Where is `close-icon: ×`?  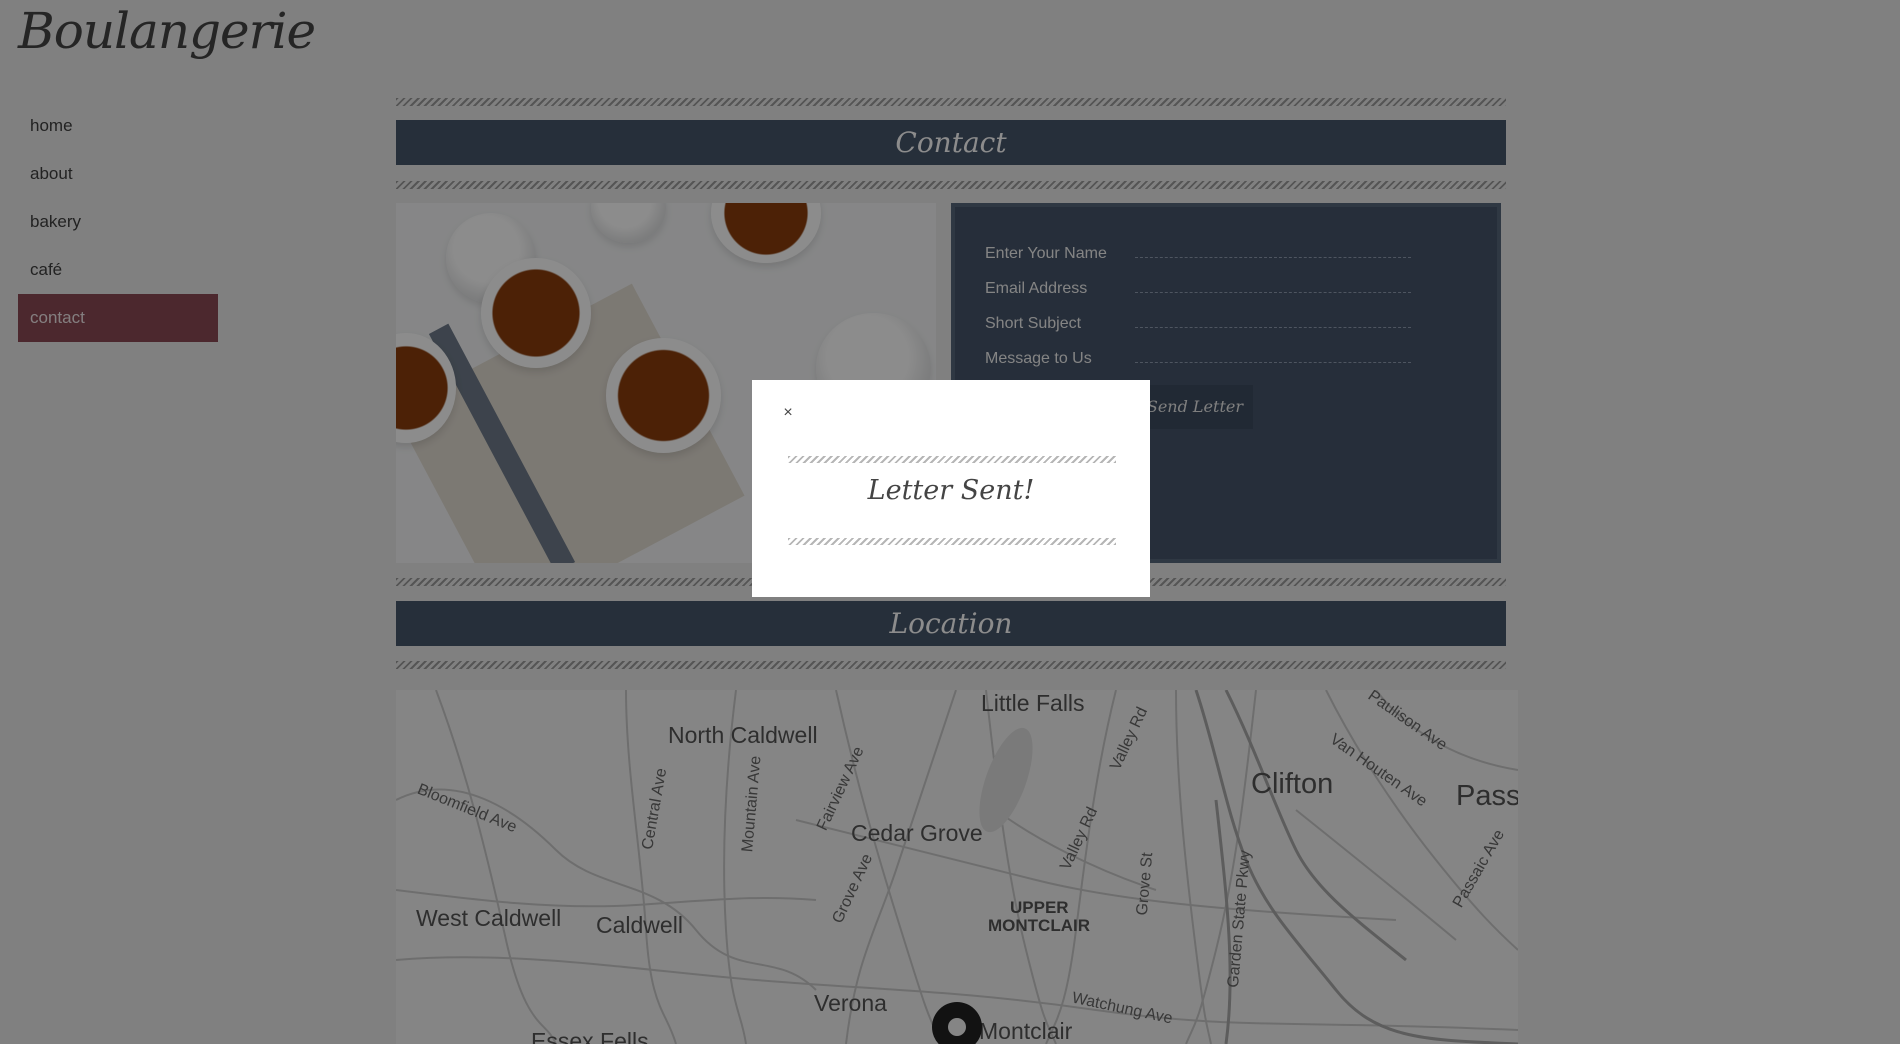
close-icon: × is located at coordinates (788, 413).